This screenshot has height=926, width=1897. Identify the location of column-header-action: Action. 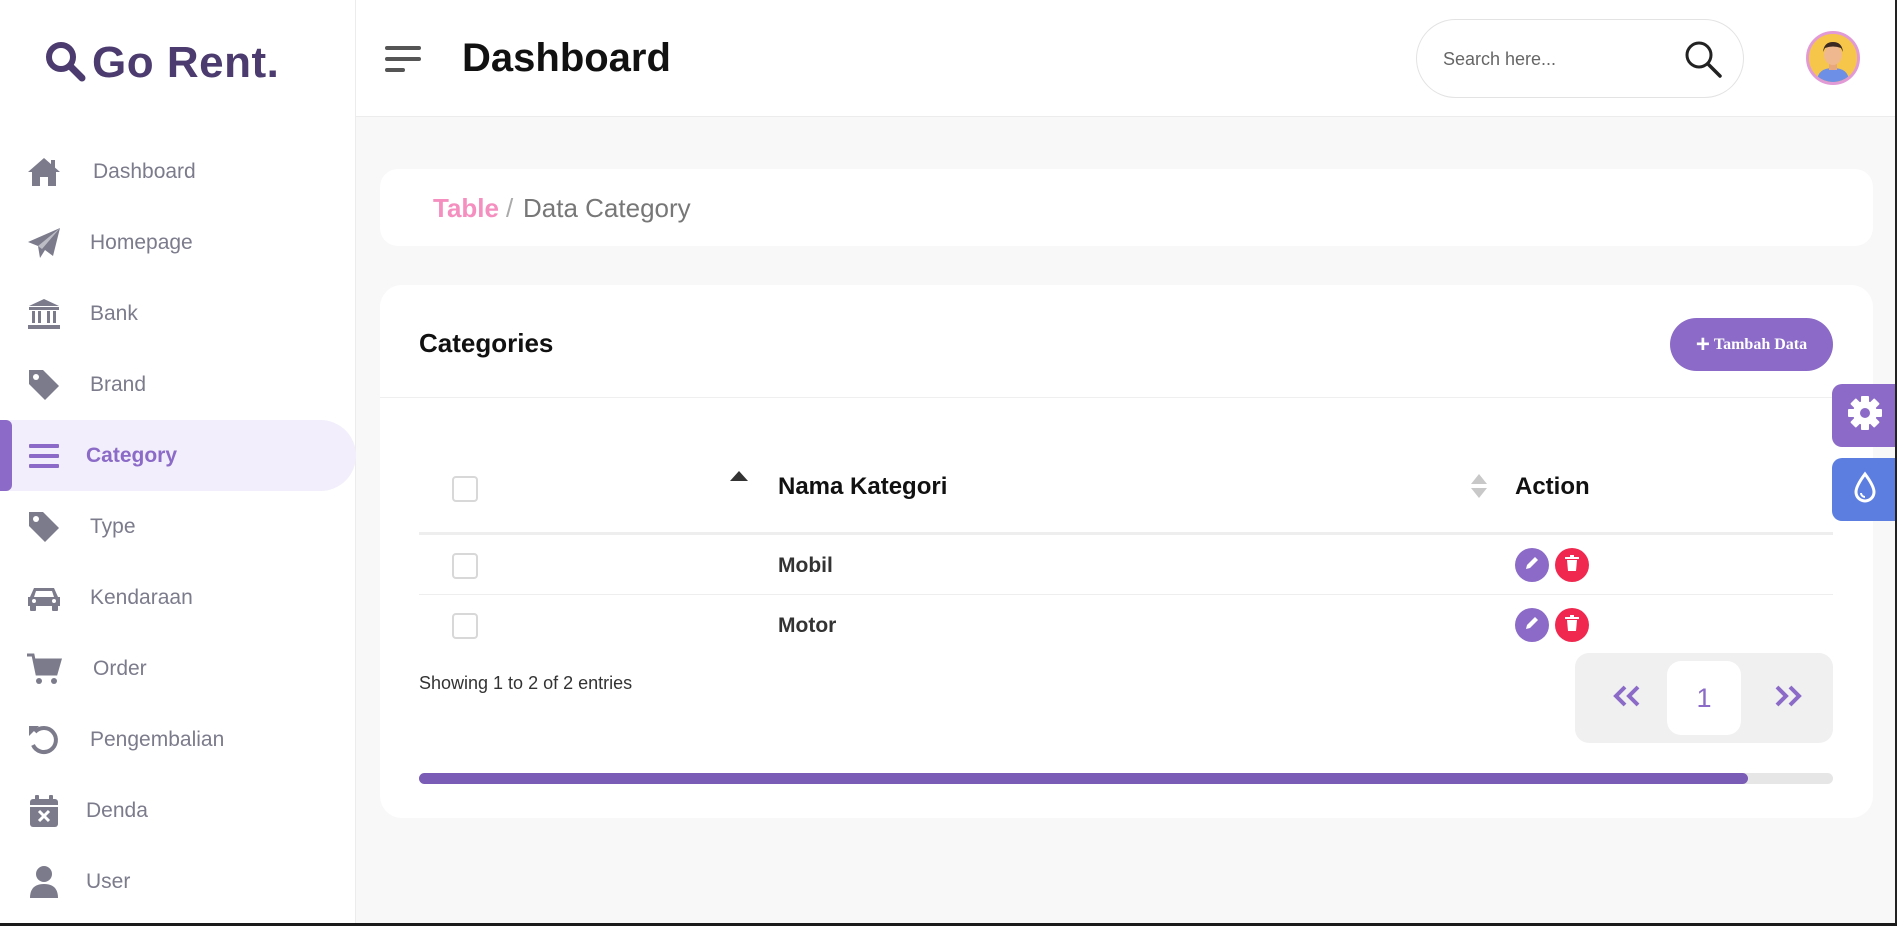
(1552, 486).